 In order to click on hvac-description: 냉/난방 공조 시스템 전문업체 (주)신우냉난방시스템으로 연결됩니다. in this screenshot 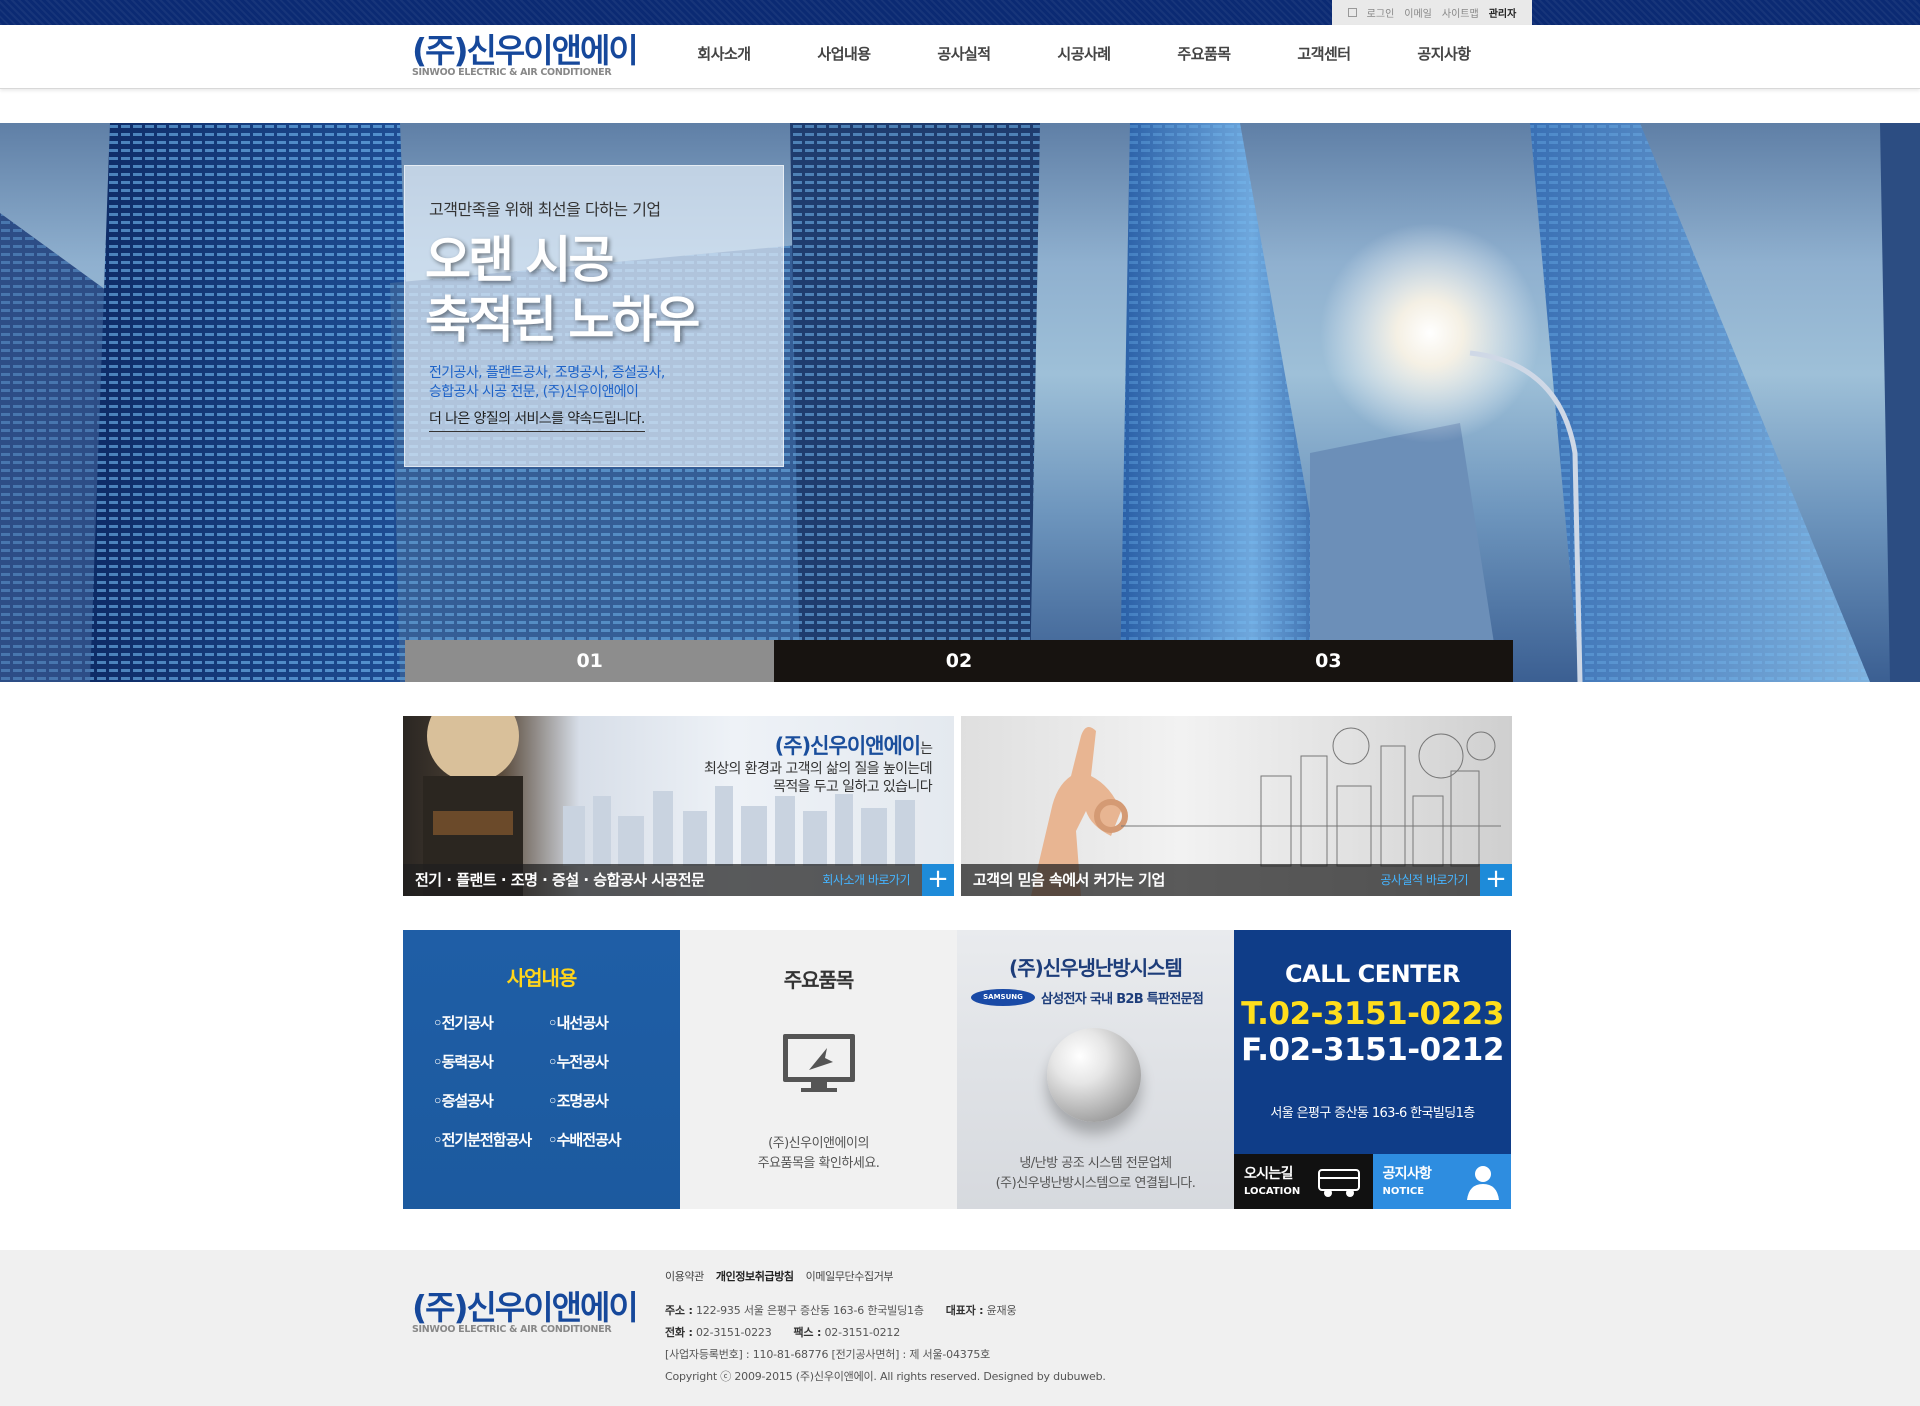, I will do `click(1095, 1174)`.